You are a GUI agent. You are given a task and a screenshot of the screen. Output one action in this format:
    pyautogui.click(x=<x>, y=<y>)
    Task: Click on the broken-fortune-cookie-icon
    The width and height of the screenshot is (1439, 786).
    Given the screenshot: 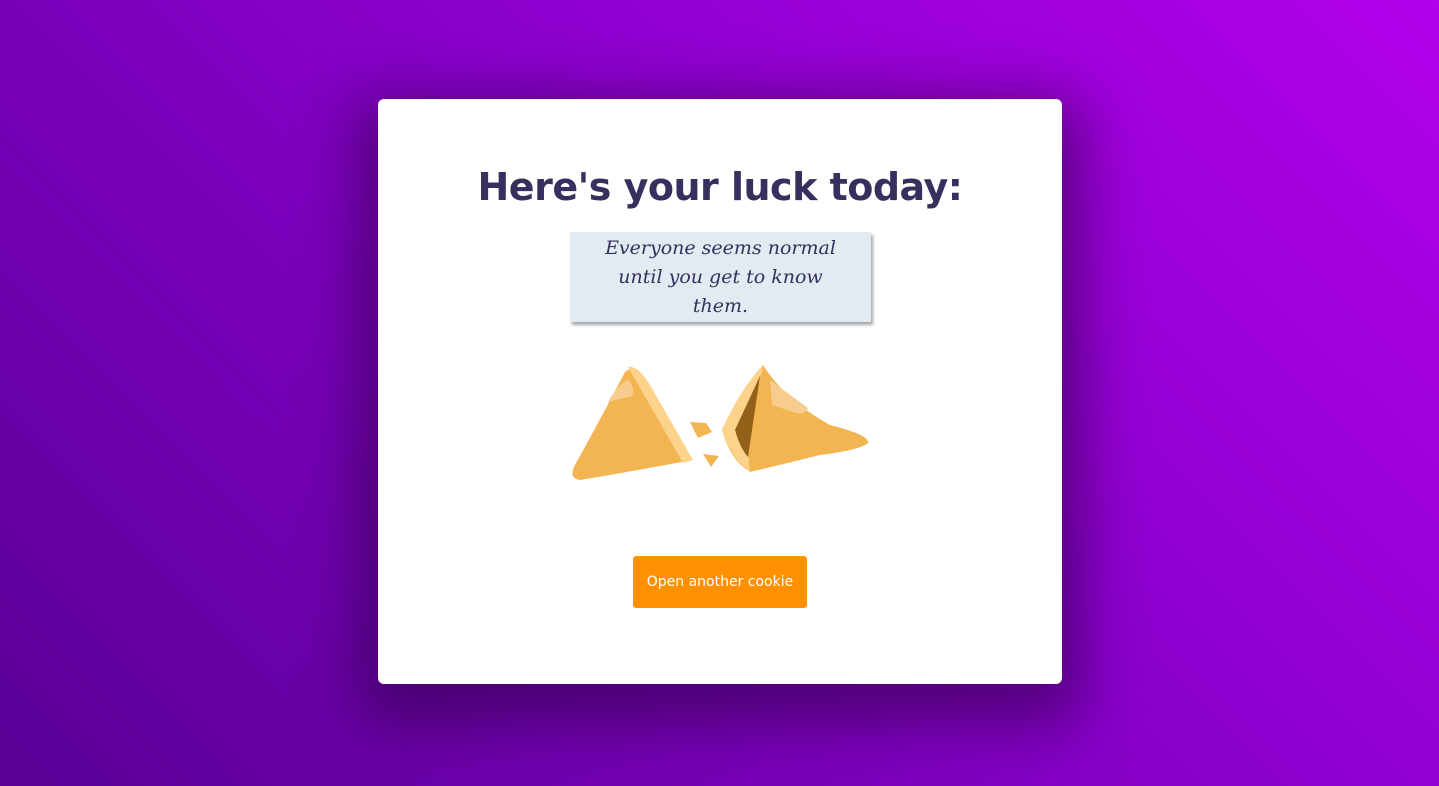 What is the action you would take?
    pyautogui.click(x=720, y=422)
    